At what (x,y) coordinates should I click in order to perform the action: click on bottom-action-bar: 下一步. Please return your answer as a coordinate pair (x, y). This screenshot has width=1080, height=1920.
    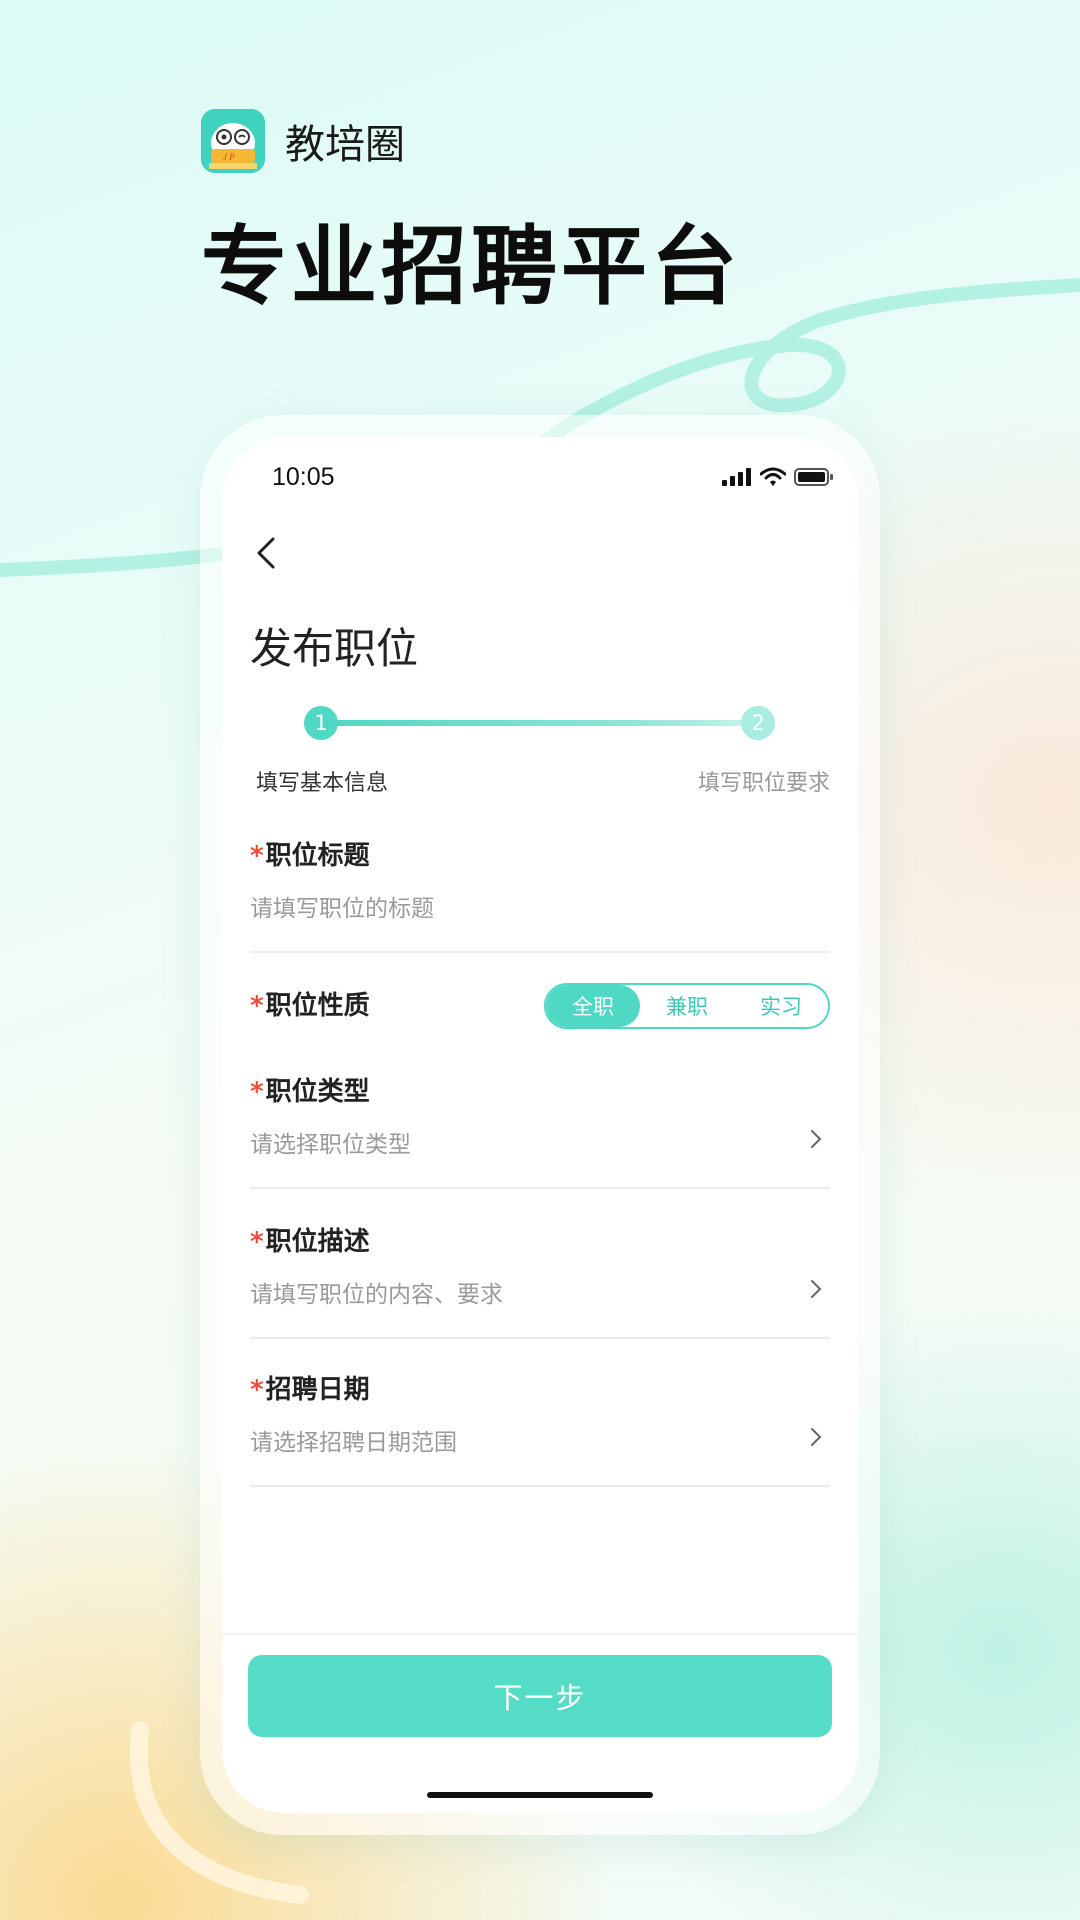
    Looking at the image, I should click on (540, 1723).